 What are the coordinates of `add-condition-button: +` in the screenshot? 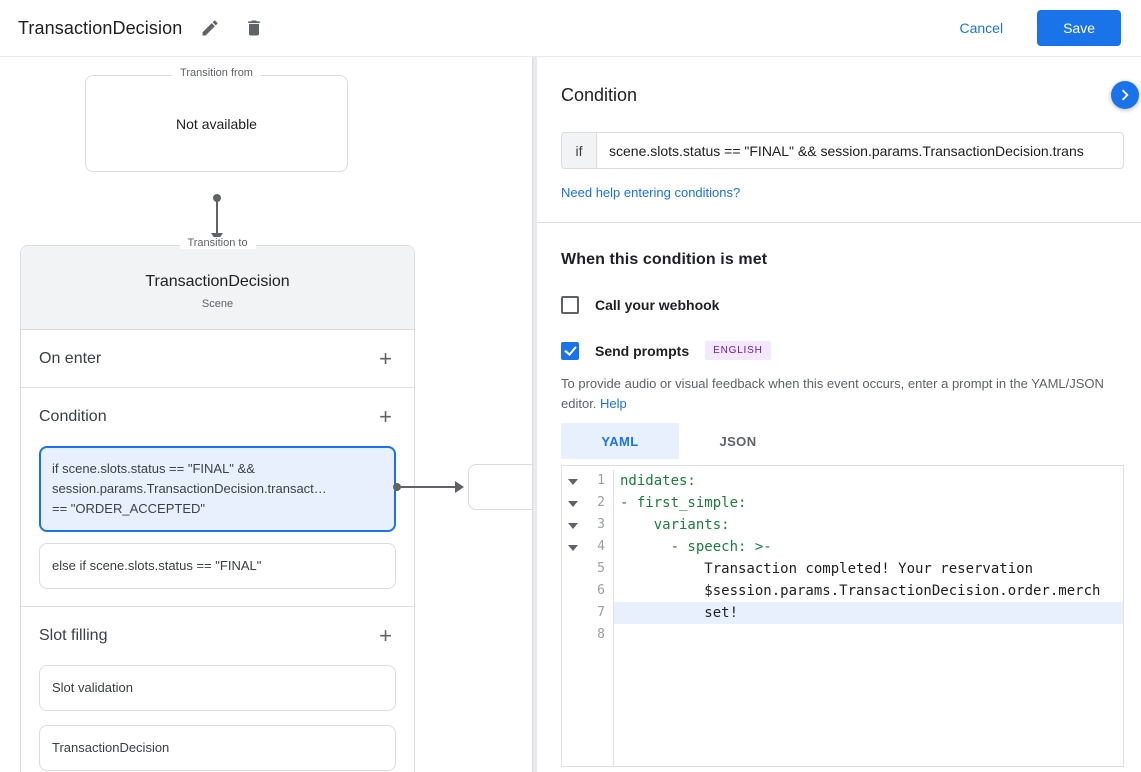 It's located at (385, 417).